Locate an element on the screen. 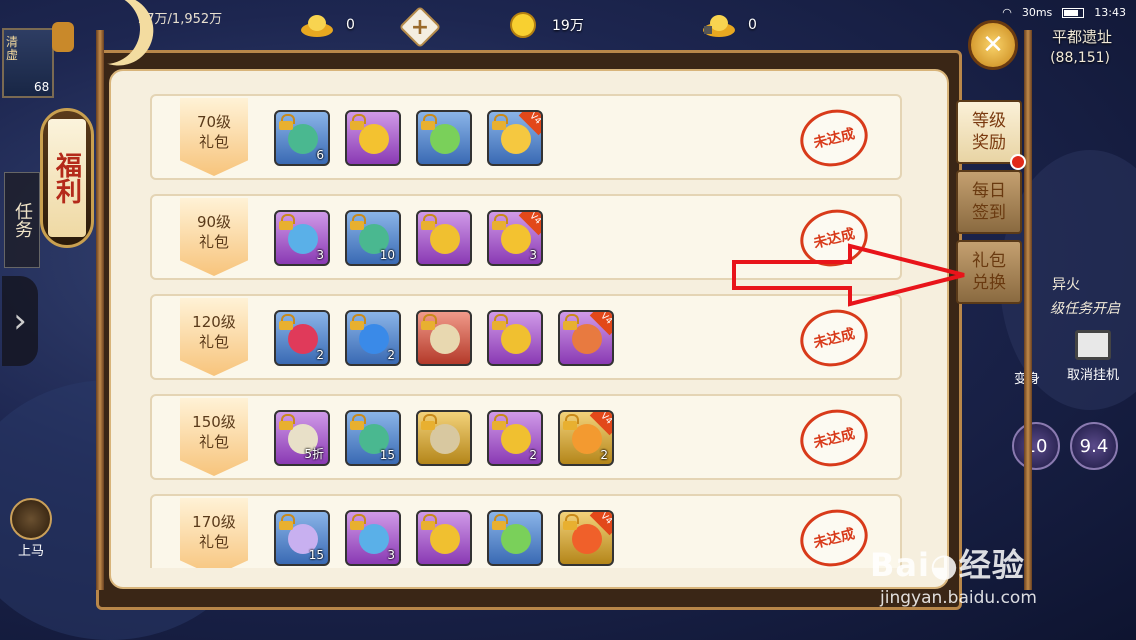 Image resolution: width=1136 pixels, height=640 pixels. item-count: 2 is located at coordinates (391, 355).